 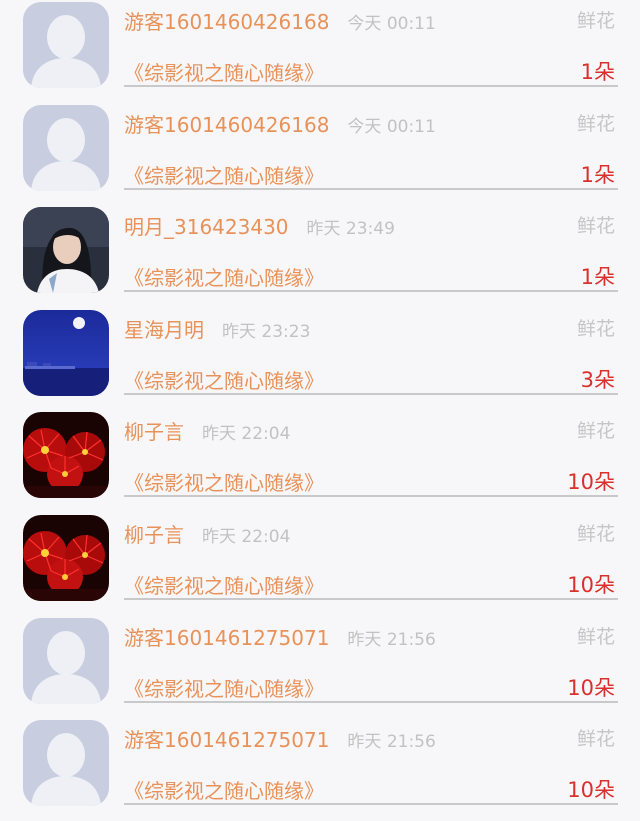 What do you see at coordinates (217, 328) in the screenshot?
I see `user-name: 星海月明 昨天 23:23` at bounding box center [217, 328].